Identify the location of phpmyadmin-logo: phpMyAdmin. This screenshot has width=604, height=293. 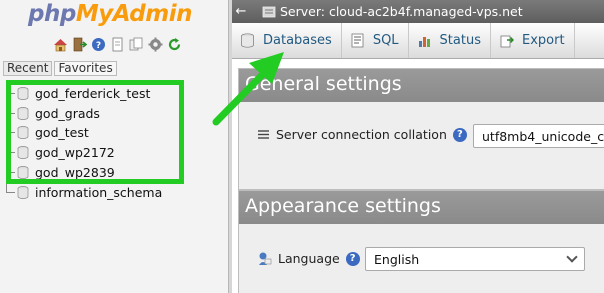
(110, 14).